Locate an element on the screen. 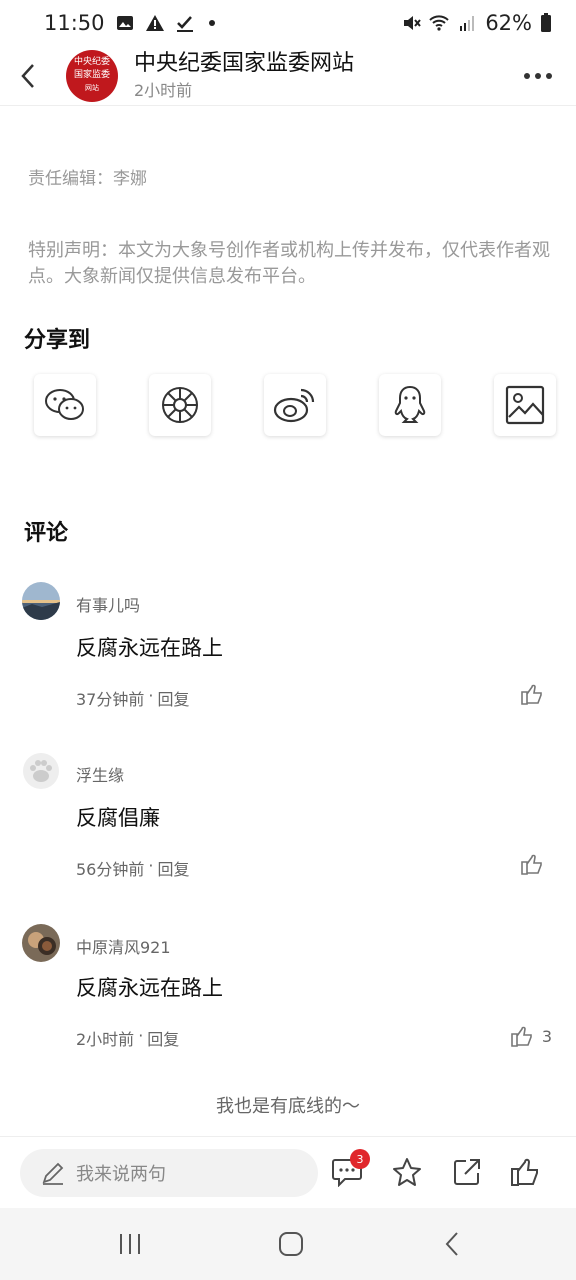 The width and height of the screenshot is (576, 1280). share-image-button is located at coordinates (525, 405).